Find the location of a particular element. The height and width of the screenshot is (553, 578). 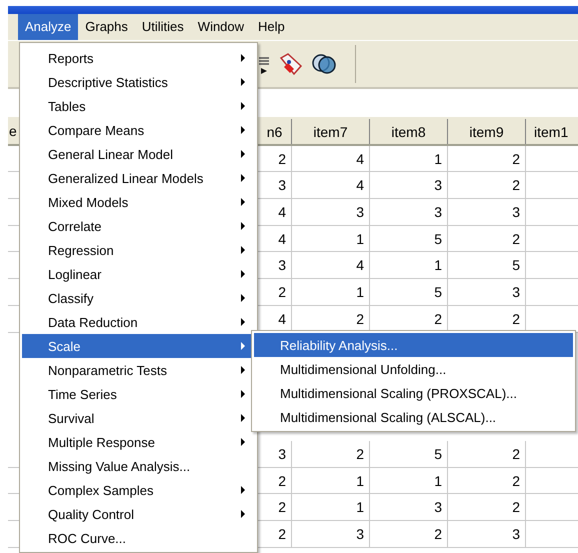

menu-item: General Linear Model is located at coordinates (138, 154).